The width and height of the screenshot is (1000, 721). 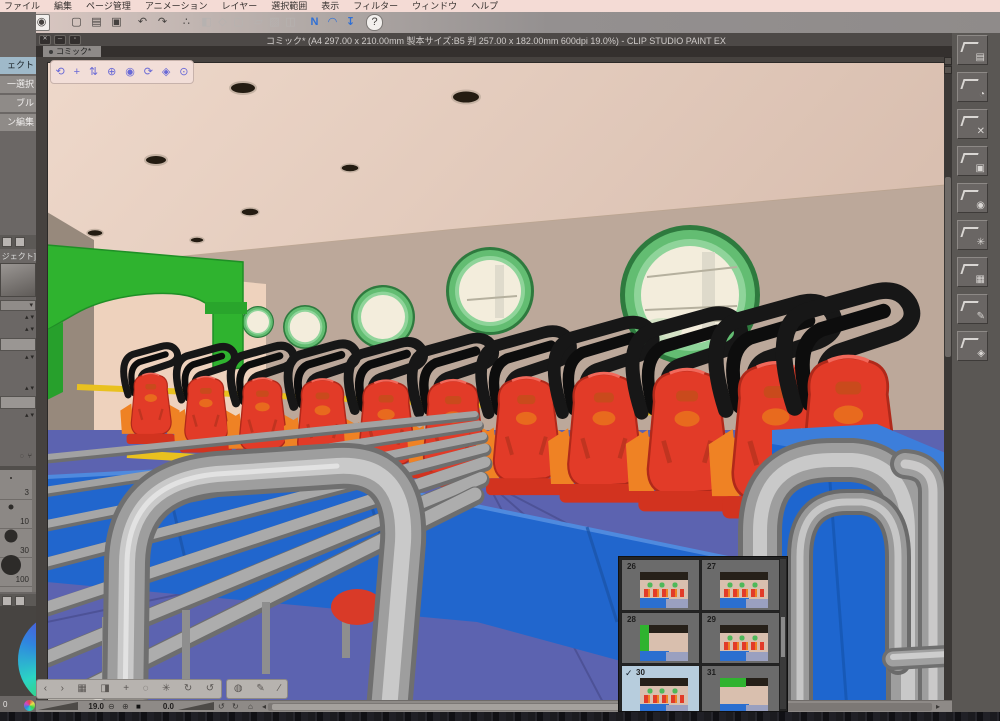 I want to click on menu-help: ヘルプ, so click(x=484, y=6).